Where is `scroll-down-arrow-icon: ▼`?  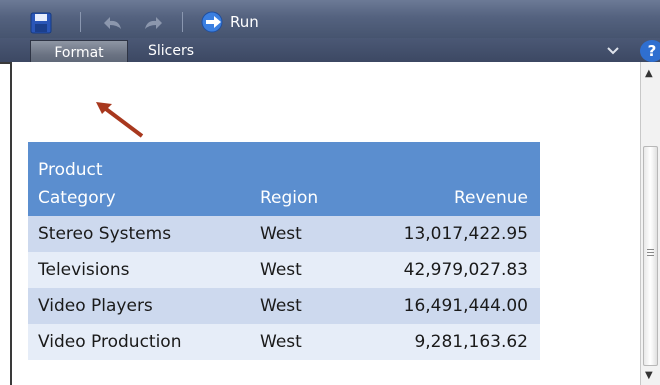 scroll-down-arrow-icon: ▼ is located at coordinates (649, 375).